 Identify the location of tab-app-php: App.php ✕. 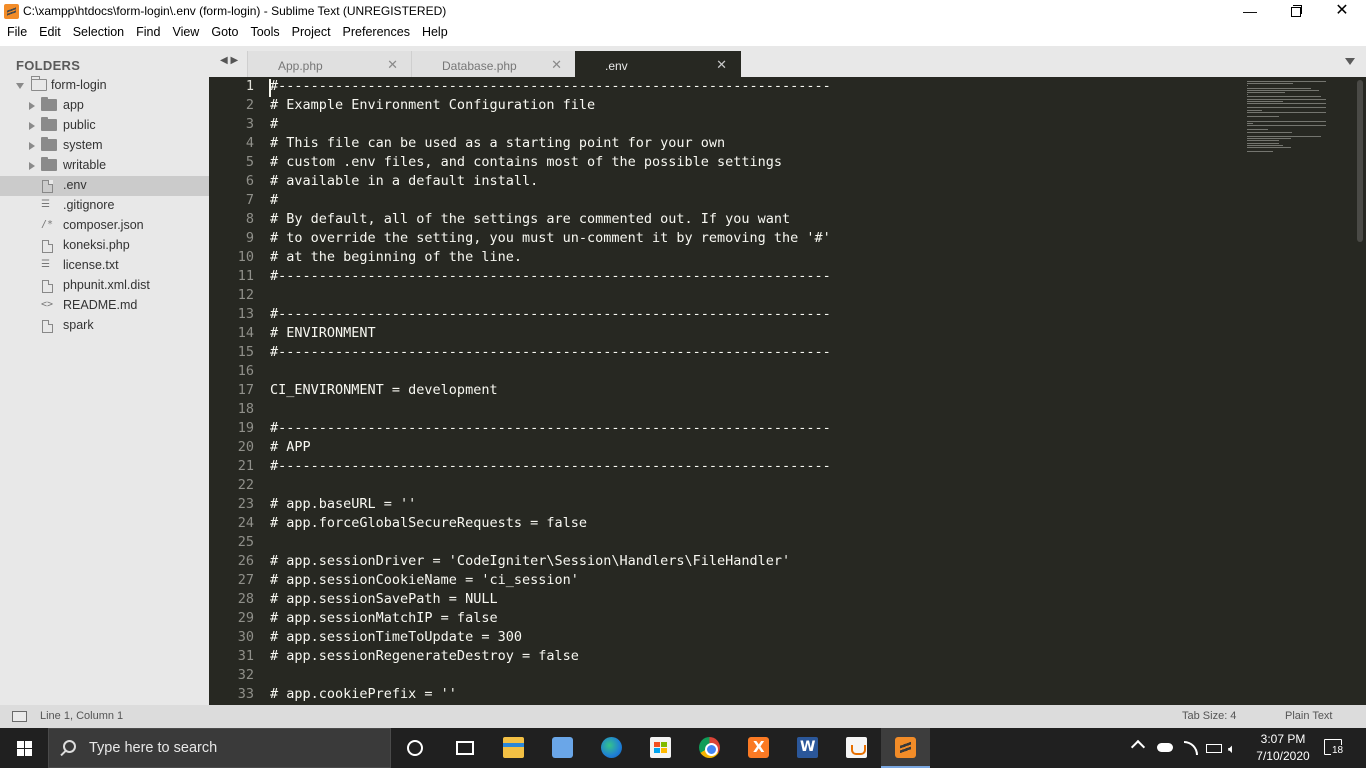
(330, 65).